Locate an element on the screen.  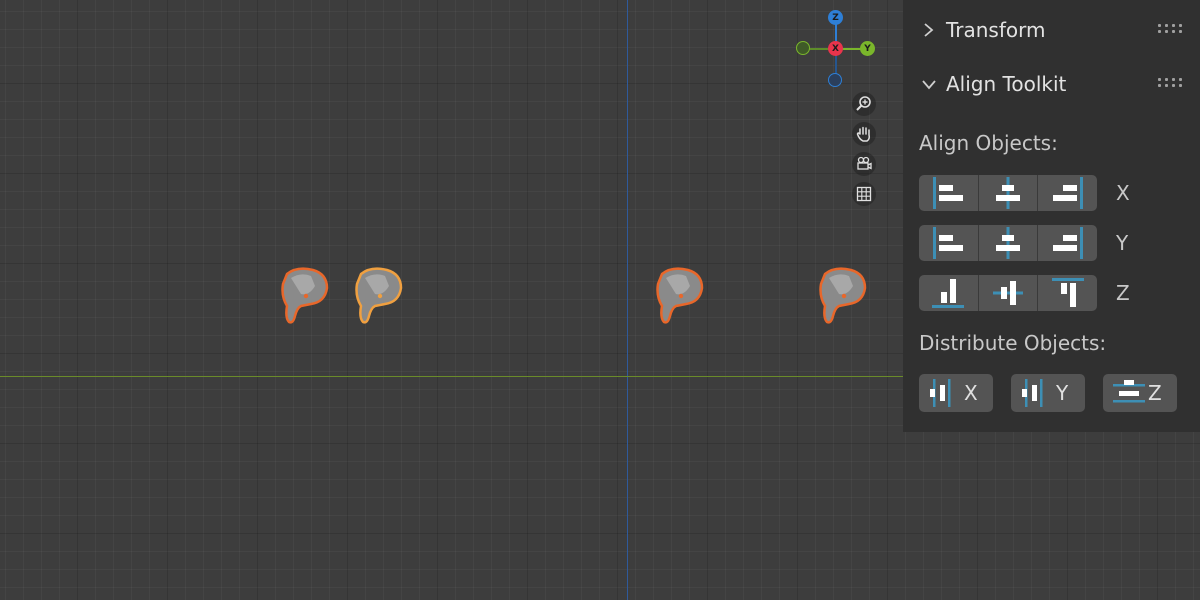
gizmo-x-positive: X is located at coordinates (835, 48).